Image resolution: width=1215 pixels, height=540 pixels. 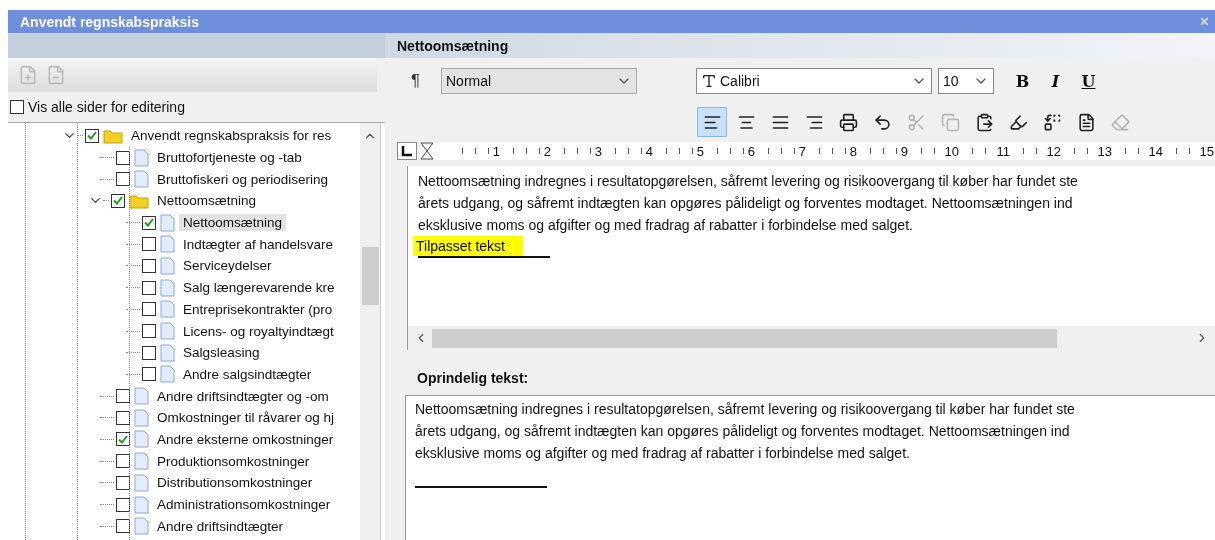 I want to click on tree-item: Anvendt regnskabspraksis for res, so click(x=231, y=136).